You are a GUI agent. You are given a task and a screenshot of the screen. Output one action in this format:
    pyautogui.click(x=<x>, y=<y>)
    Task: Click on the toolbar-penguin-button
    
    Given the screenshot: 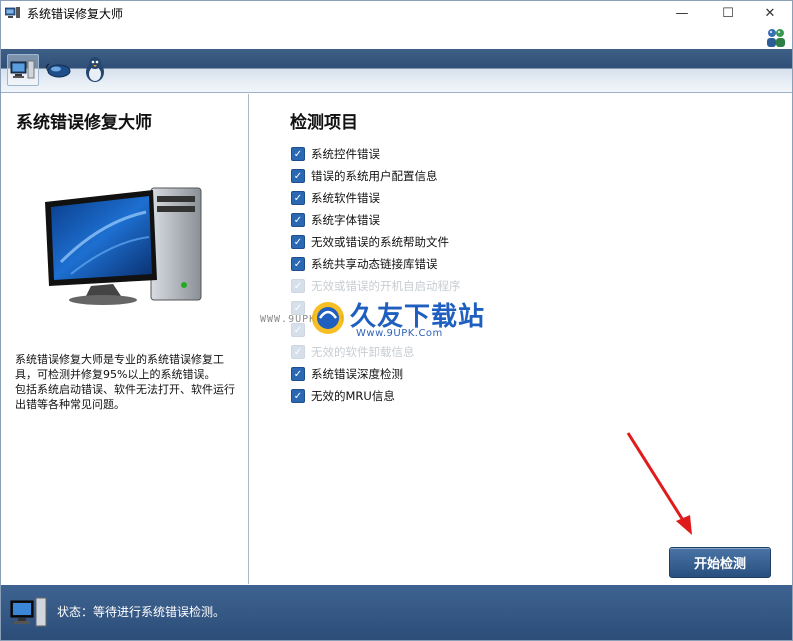 What is the action you would take?
    pyautogui.click(x=95, y=70)
    